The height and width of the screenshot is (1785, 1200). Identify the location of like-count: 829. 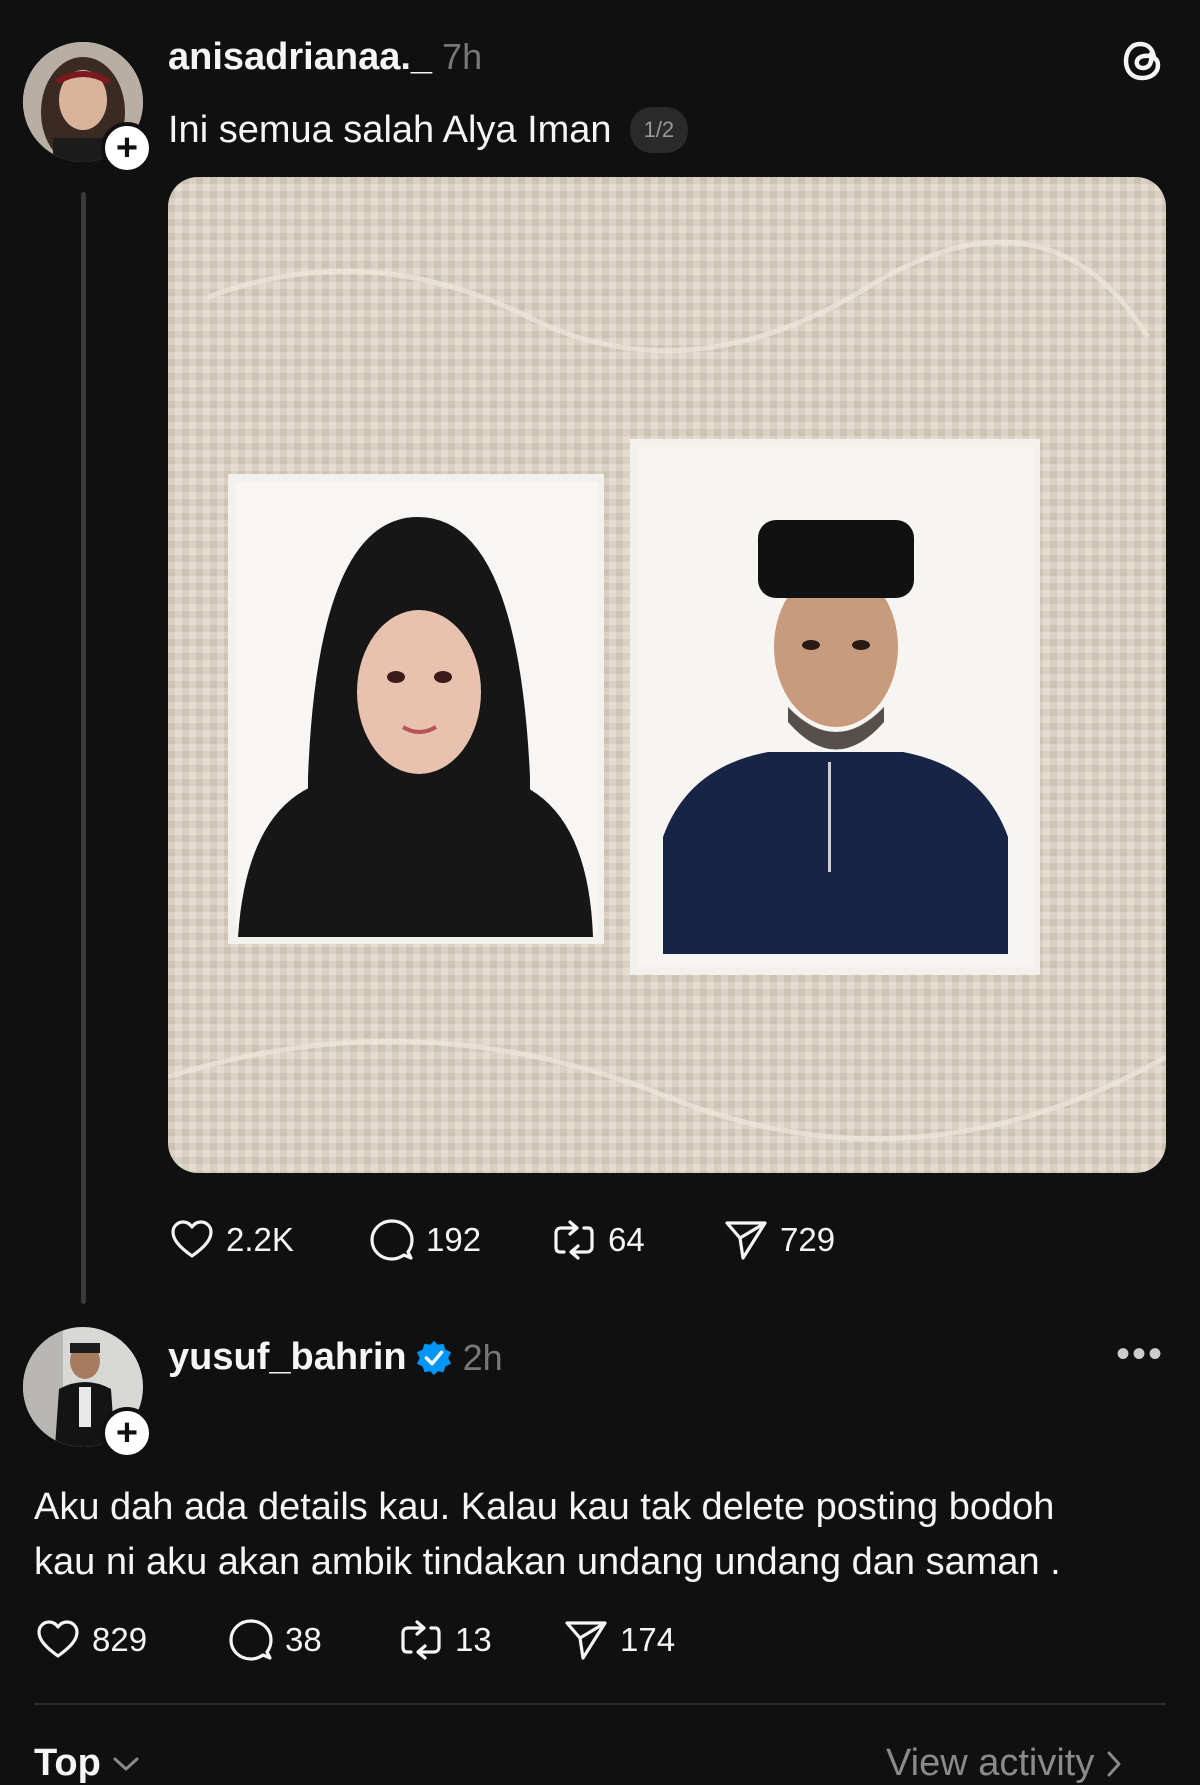
(120, 1639).